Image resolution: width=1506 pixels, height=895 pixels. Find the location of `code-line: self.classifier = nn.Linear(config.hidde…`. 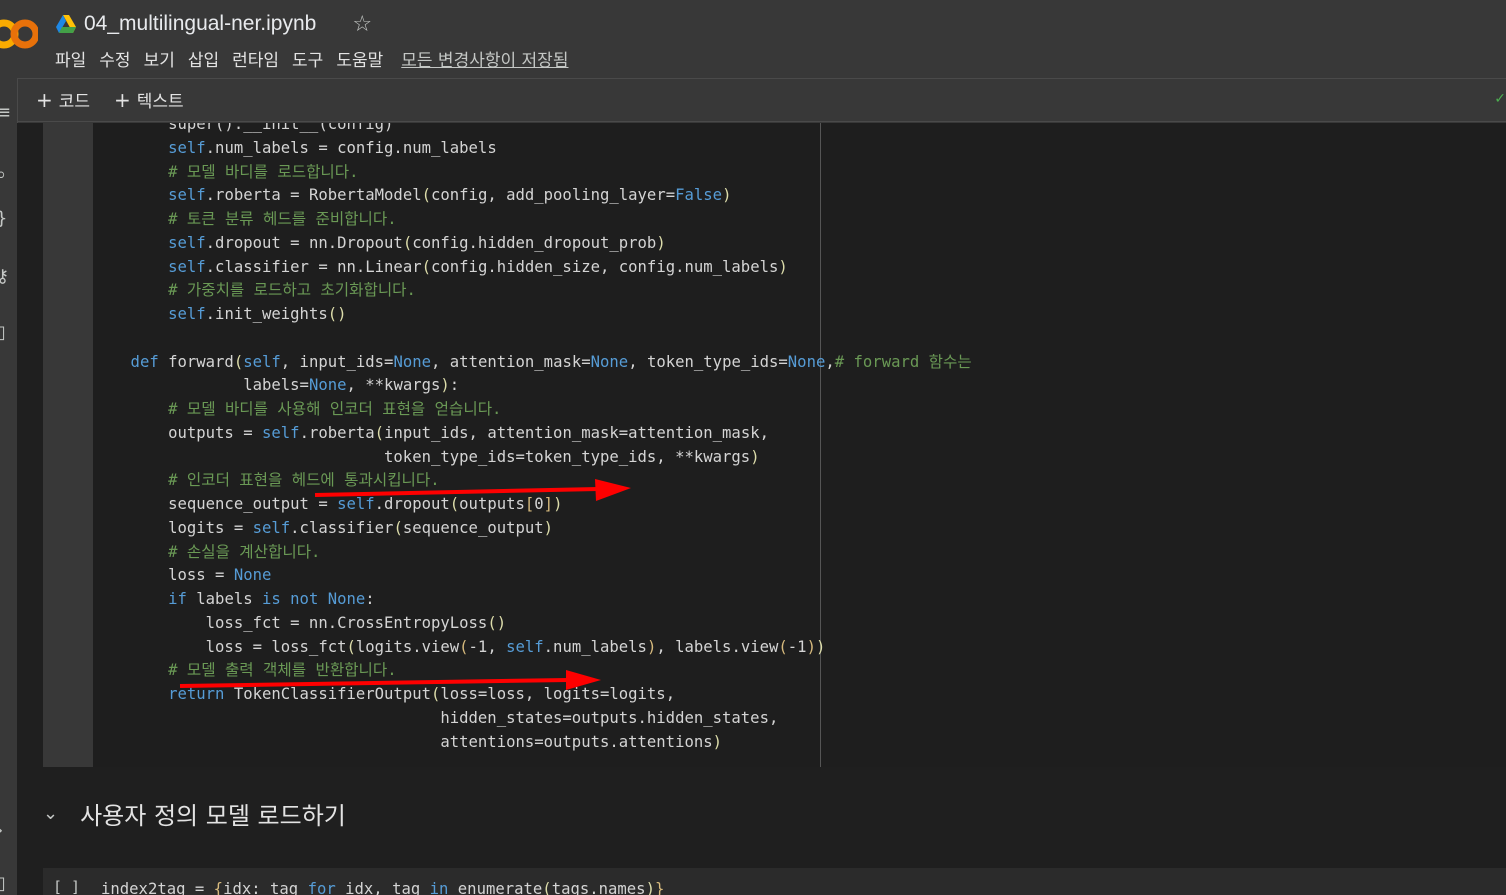

code-line: self.classifier = nn.Linear(config.hidde… is located at coordinates (440, 266).